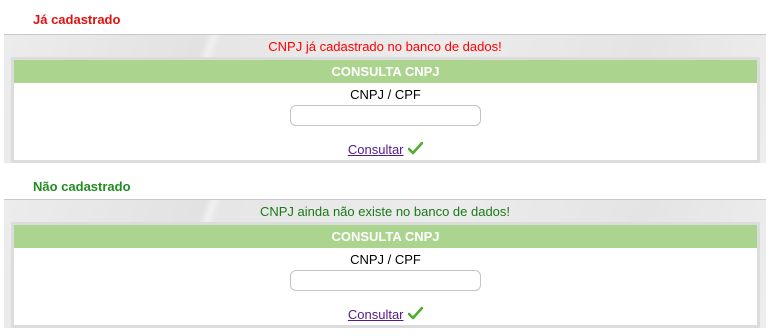  I want to click on status-message-not-registered: CNPJ ainda não existe no banco de dados!, so click(385, 211).